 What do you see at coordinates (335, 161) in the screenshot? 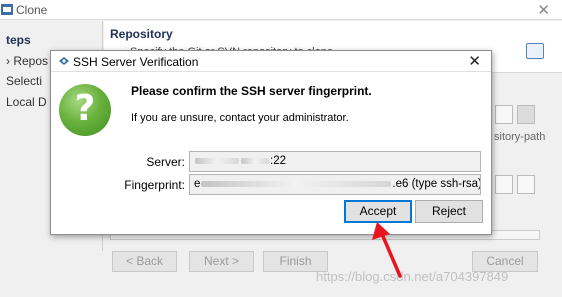
I see `server-field: :22` at bounding box center [335, 161].